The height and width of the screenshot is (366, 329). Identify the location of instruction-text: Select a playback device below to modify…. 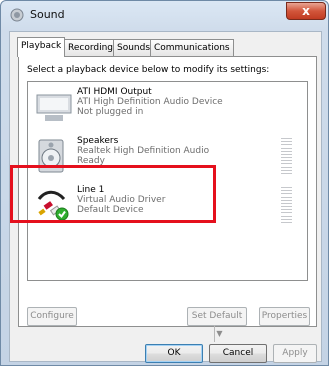
(148, 70).